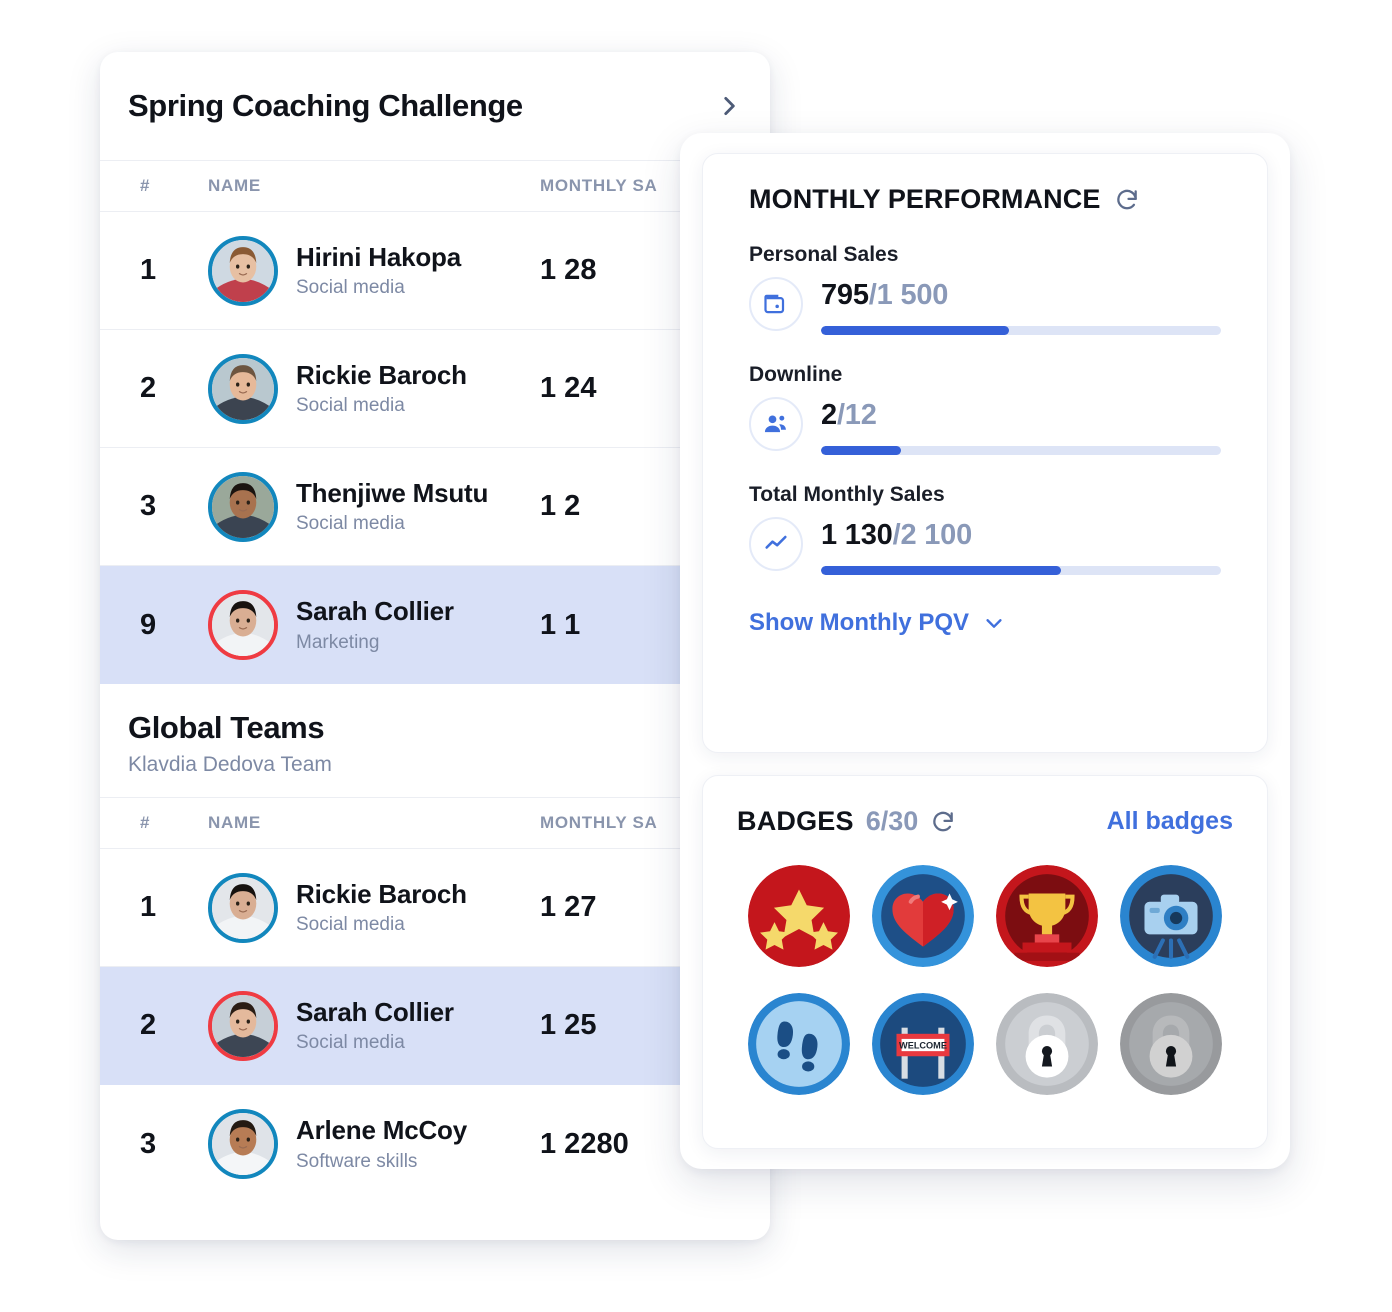  What do you see at coordinates (1021, 535) in the screenshot?
I see `metric-value: 1 130/2 100` at bounding box center [1021, 535].